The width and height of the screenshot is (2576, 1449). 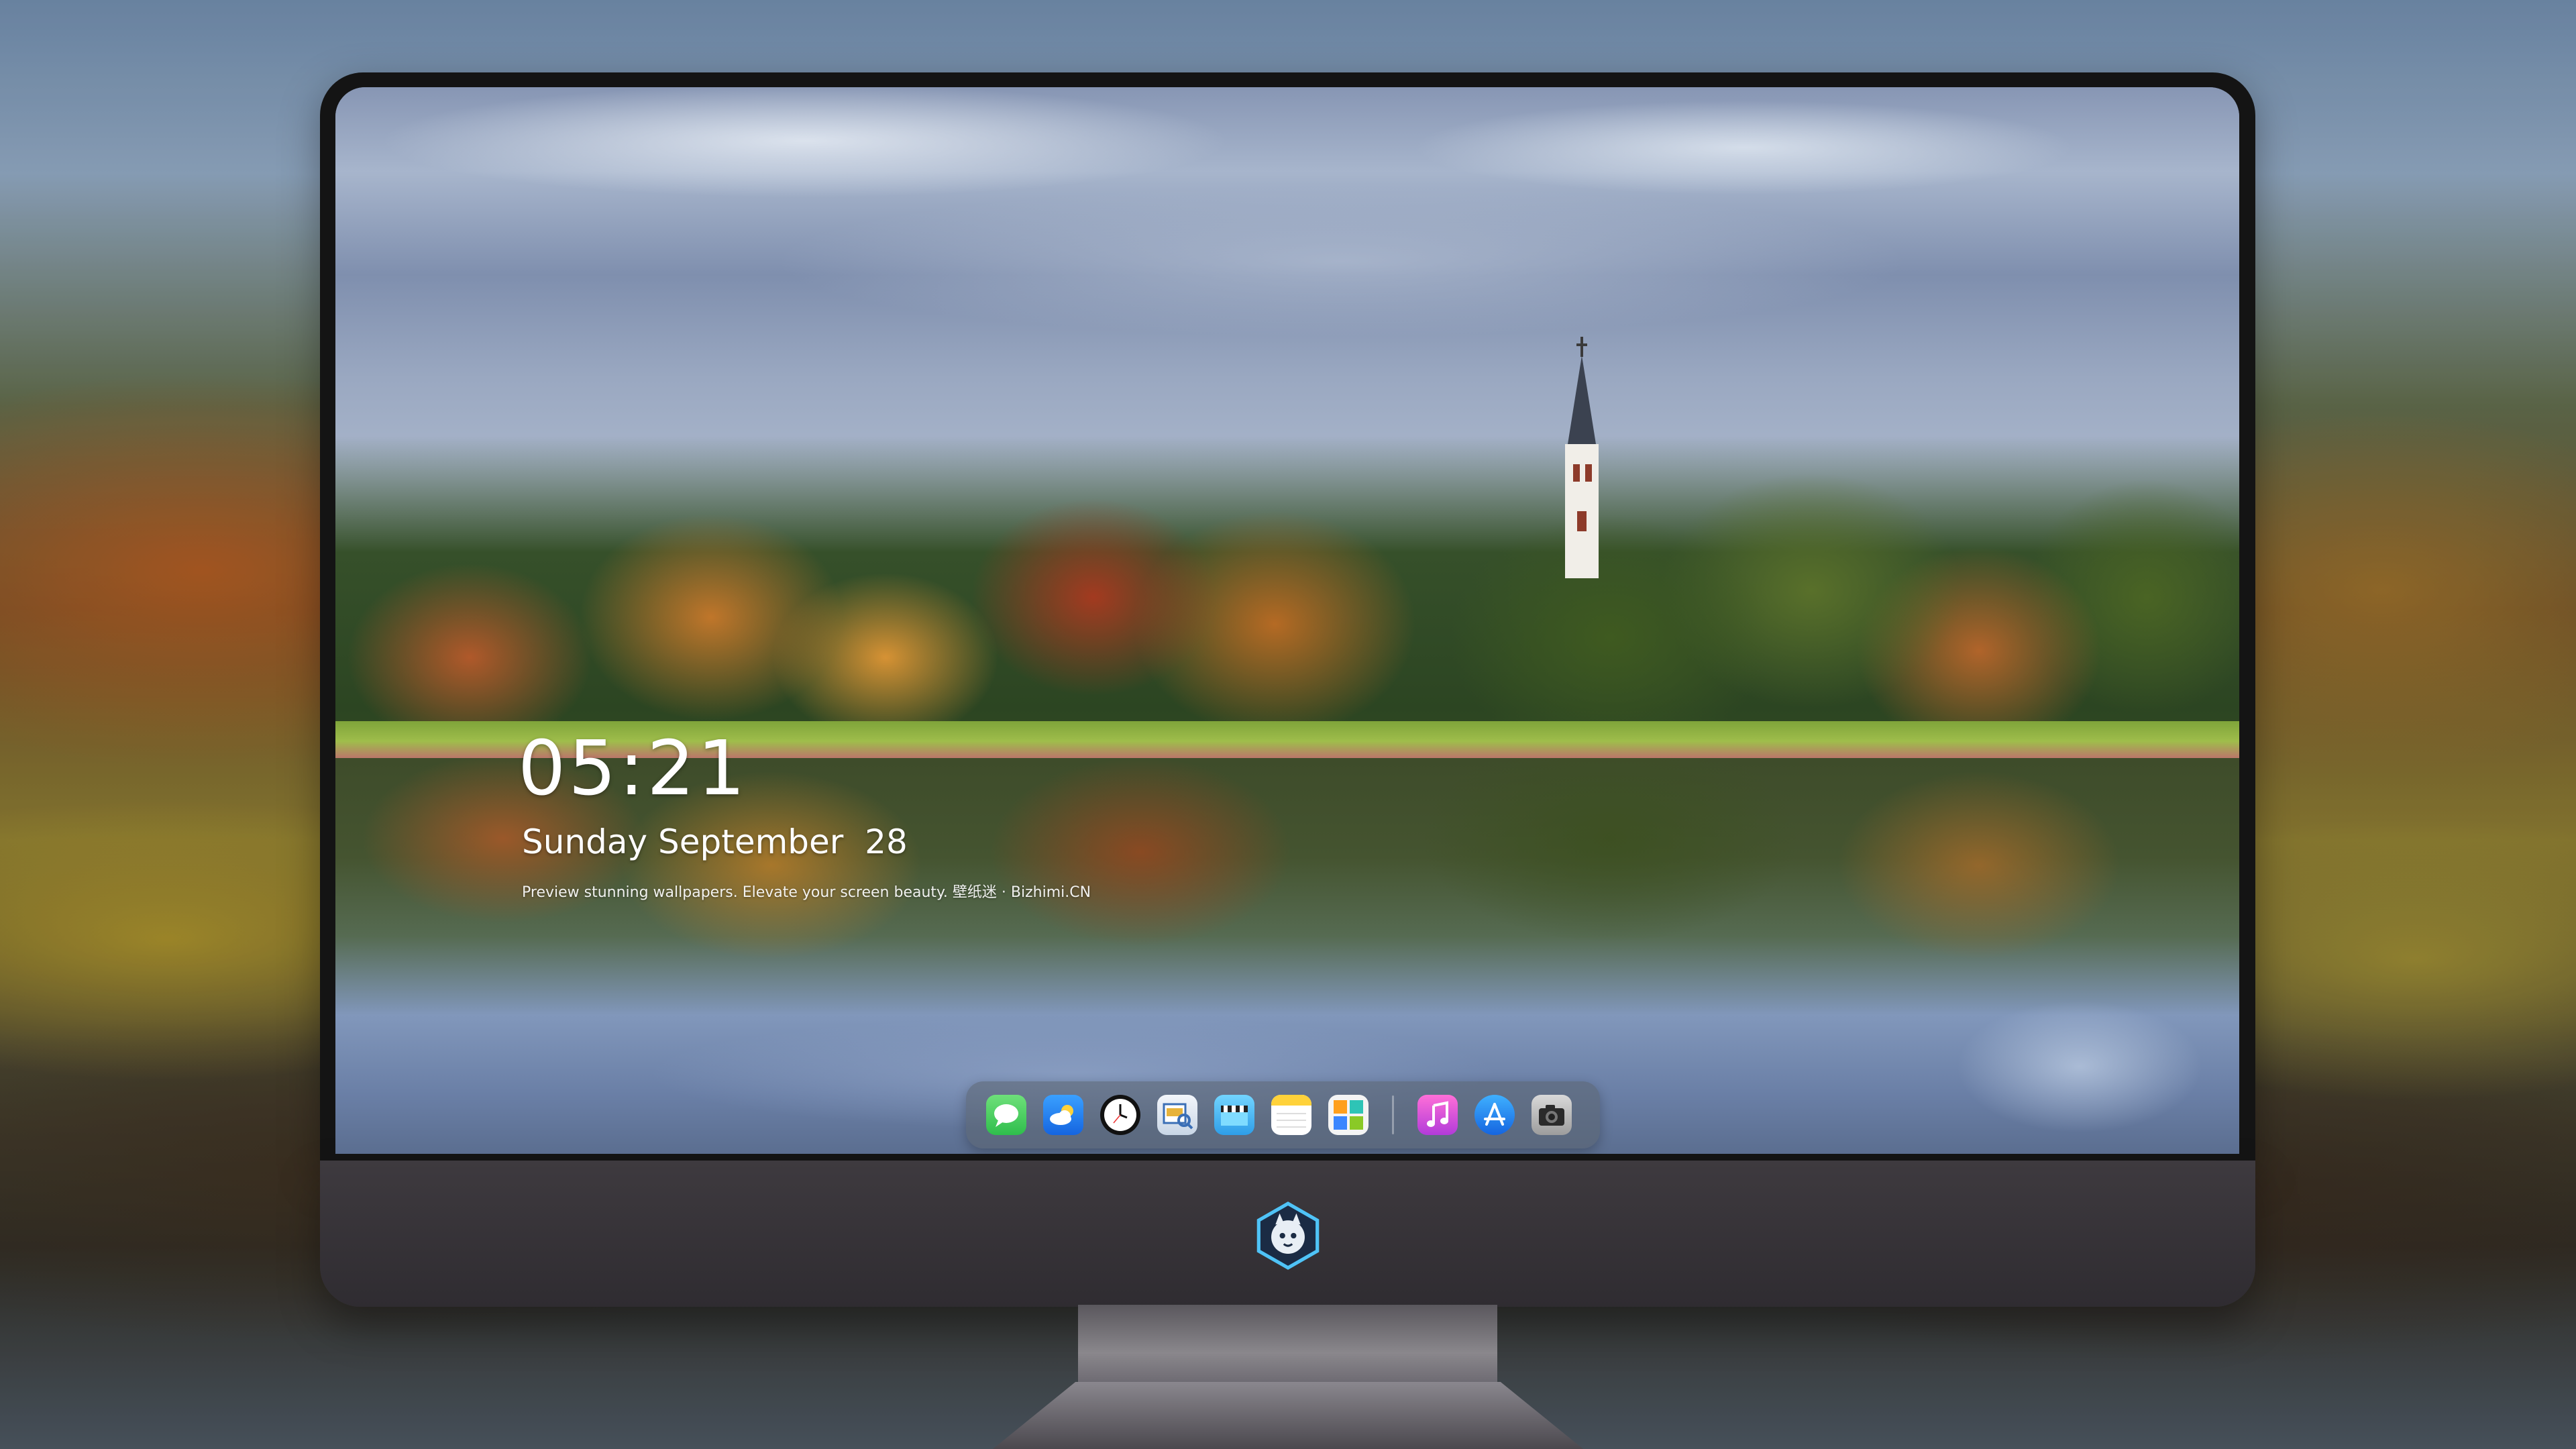 What do you see at coordinates (1348, 1115) in the screenshot?
I see `photo-booth-icon` at bounding box center [1348, 1115].